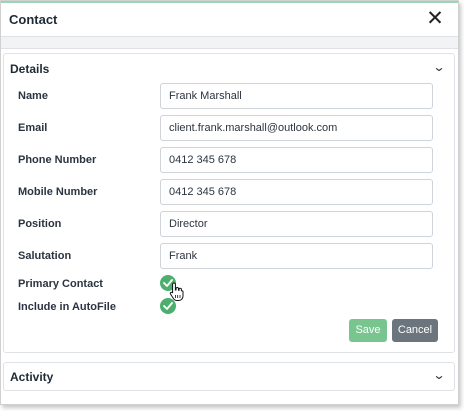 The image size is (464, 411). I want to click on phone-number-label: Phone Number, so click(57, 160).